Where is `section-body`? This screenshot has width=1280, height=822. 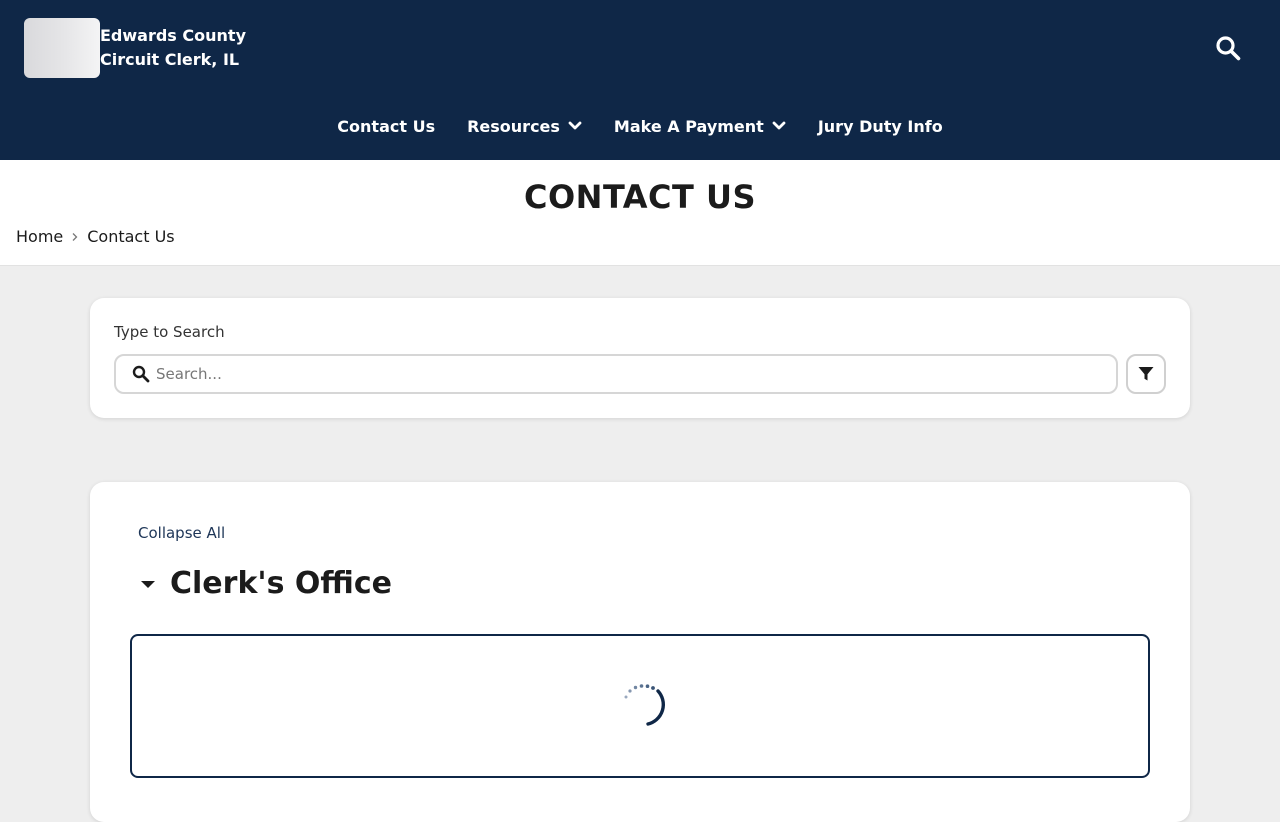 section-body is located at coordinates (640, 706).